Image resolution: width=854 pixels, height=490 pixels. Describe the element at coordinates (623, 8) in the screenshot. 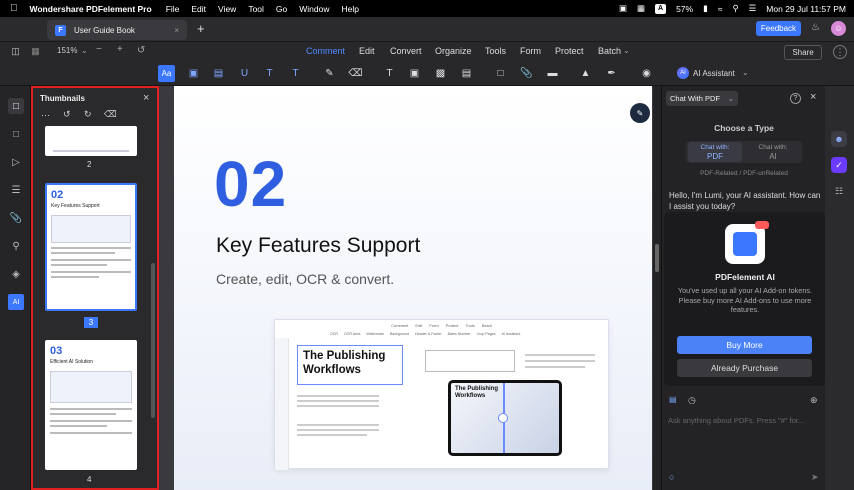

I see `app-status-icon: ▣` at that location.